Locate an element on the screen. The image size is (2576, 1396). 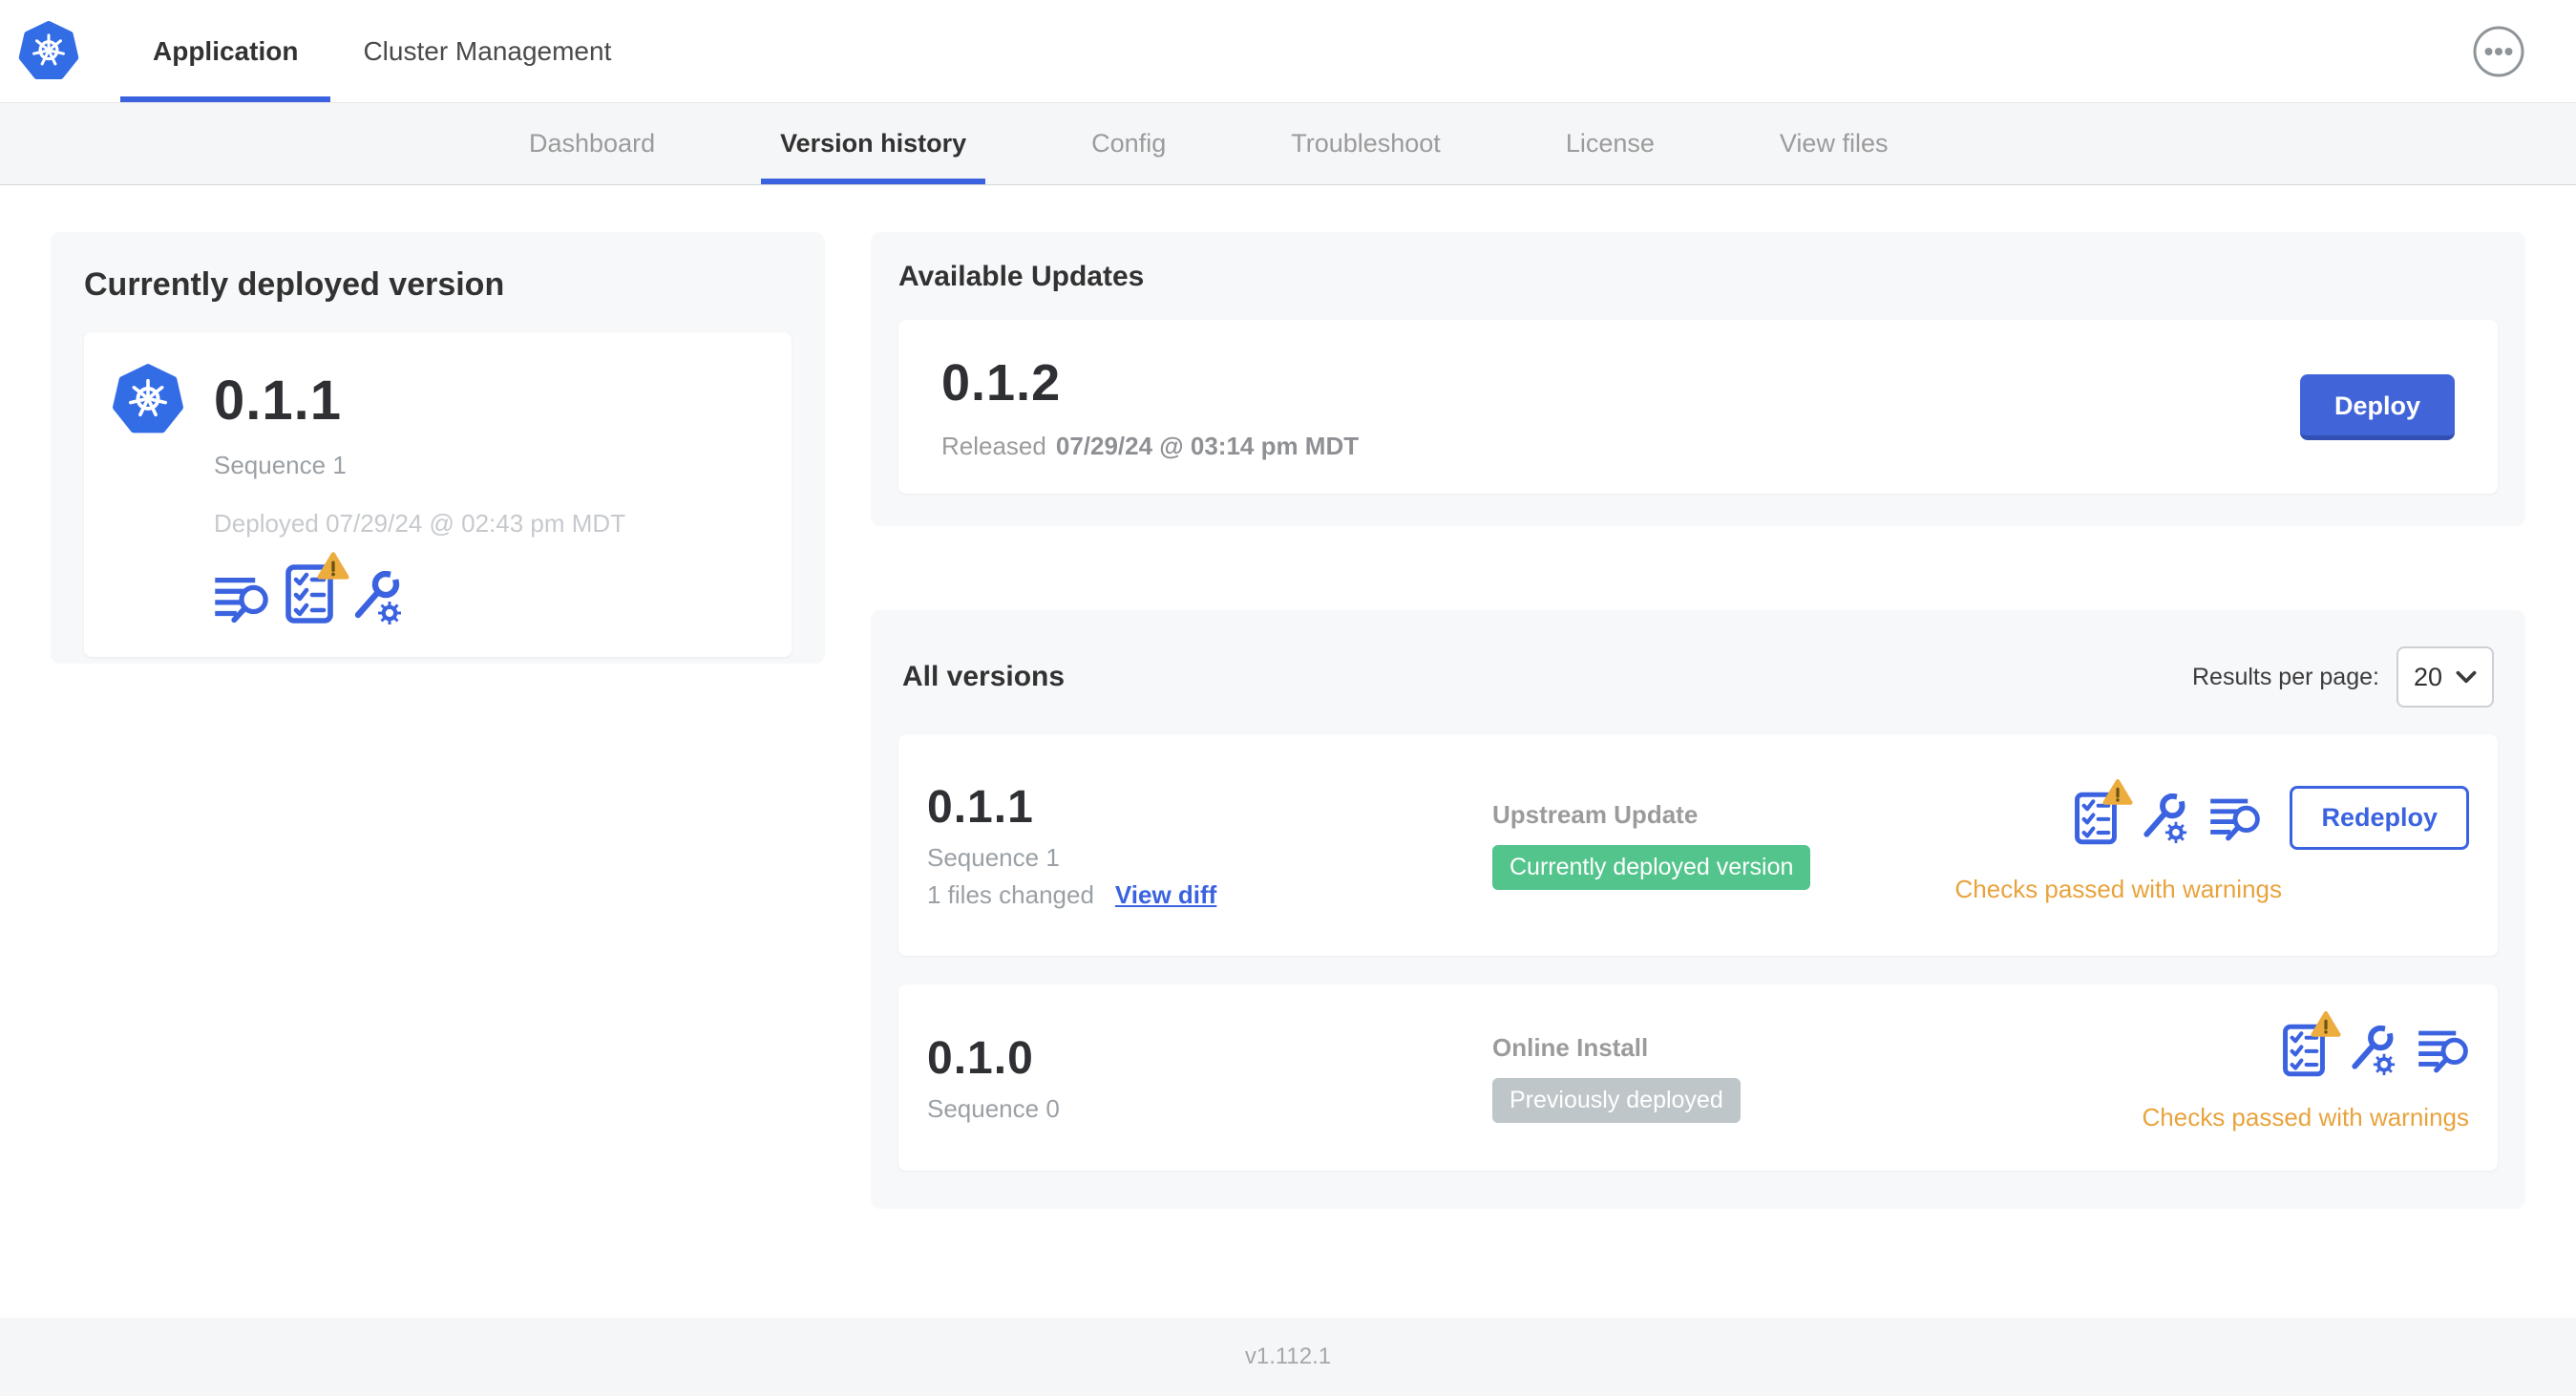
subnav-tab-config: Config is located at coordinates (1128, 143).